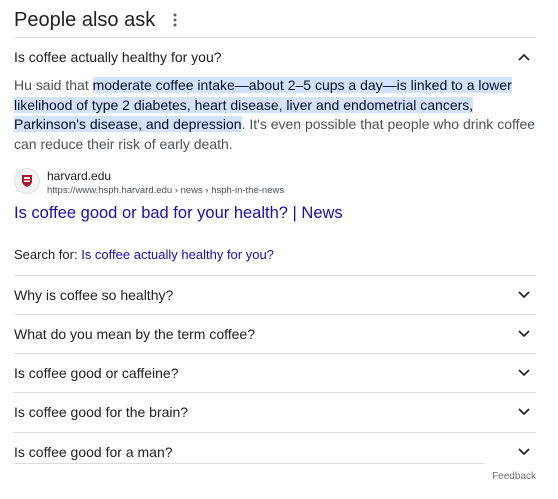  What do you see at coordinates (275, 334) in the screenshot?
I see `question-row: What do you mean by the term coffee?` at bounding box center [275, 334].